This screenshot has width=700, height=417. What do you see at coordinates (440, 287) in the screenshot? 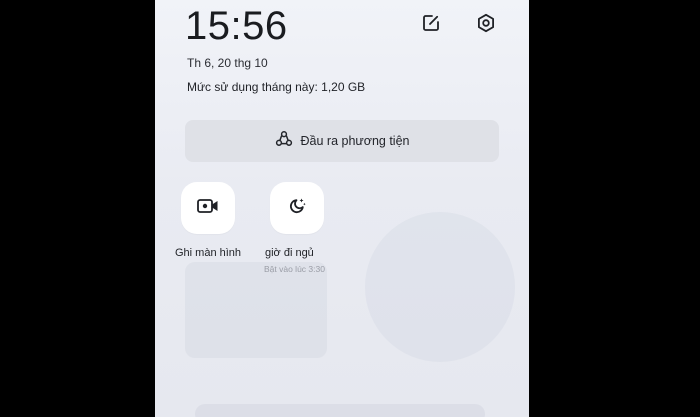
I see `wallpaper-circle` at bounding box center [440, 287].